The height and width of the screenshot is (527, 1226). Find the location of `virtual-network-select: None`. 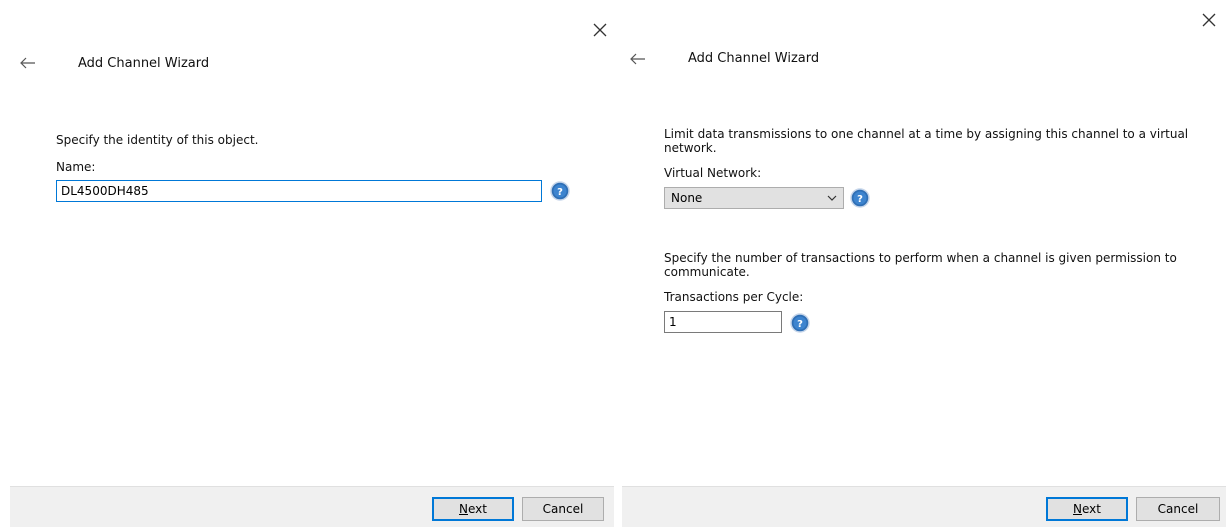

virtual-network-select: None is located at coordinates (754, 198).